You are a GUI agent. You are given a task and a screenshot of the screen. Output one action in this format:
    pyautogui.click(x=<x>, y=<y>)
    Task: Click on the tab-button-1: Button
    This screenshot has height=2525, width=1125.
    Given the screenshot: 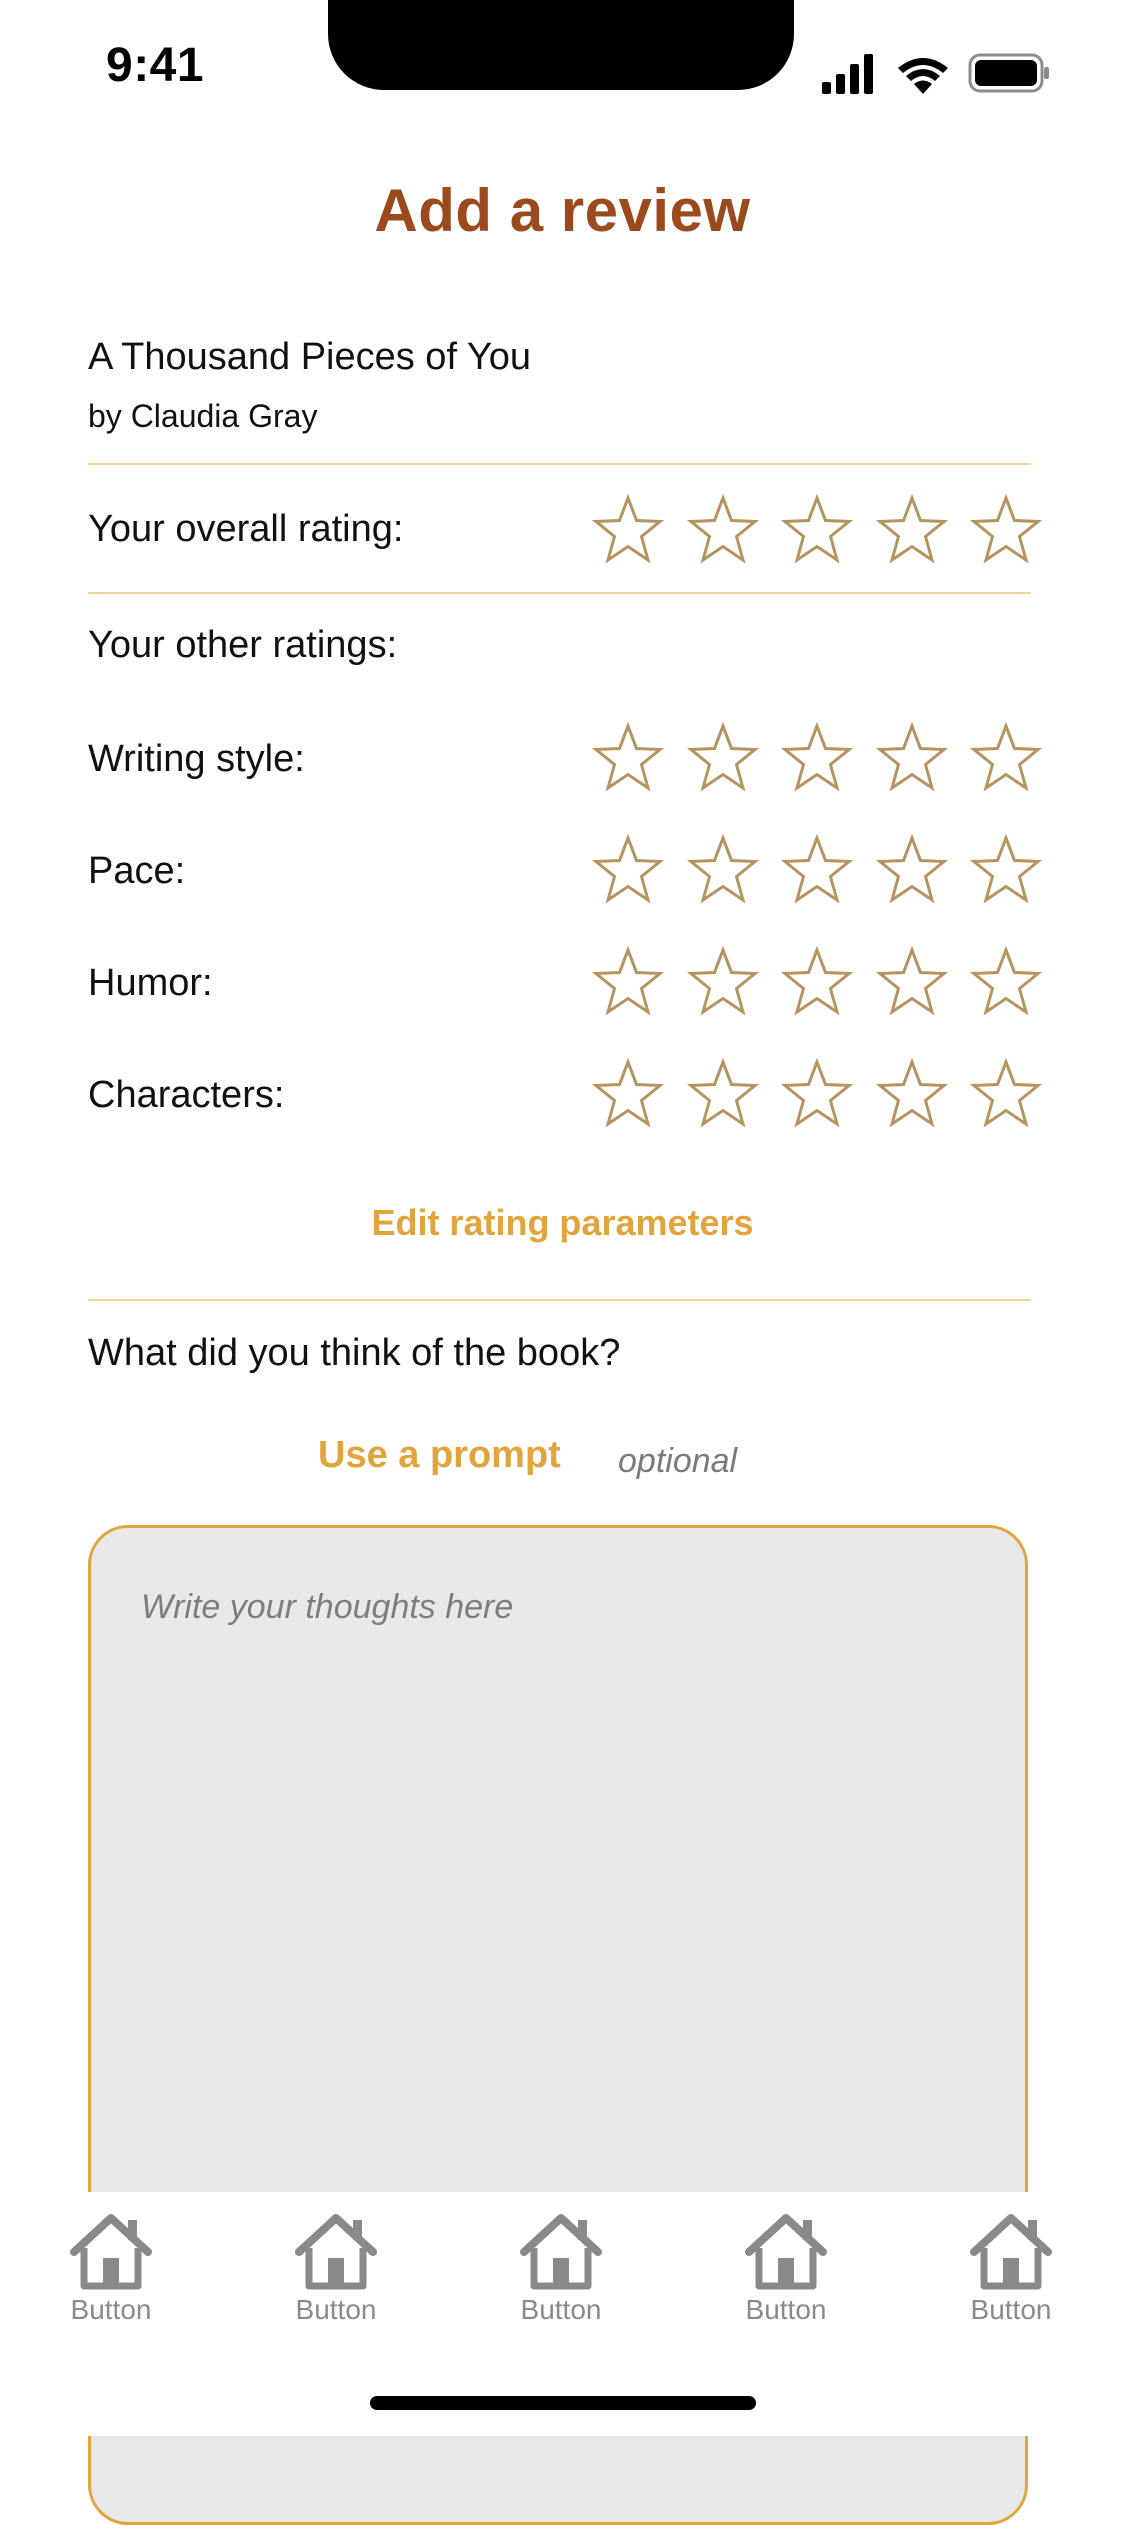 What is the action you would take?
    pyautogui.click(x=111, y=2269)
    